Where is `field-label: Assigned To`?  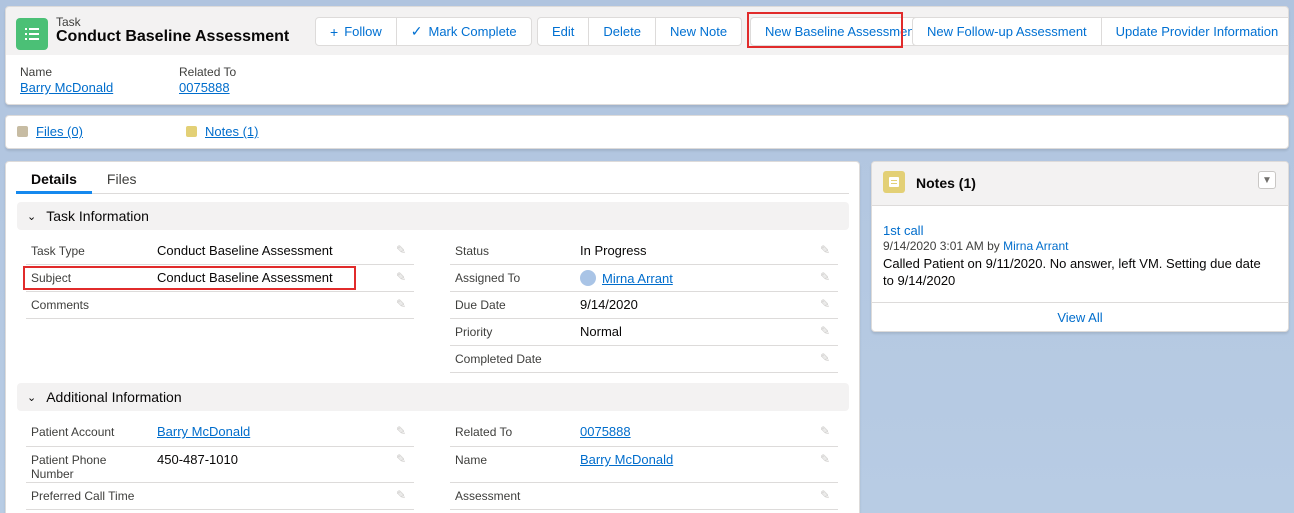 field-label: Assigned To is located at coordinates (488, 278).